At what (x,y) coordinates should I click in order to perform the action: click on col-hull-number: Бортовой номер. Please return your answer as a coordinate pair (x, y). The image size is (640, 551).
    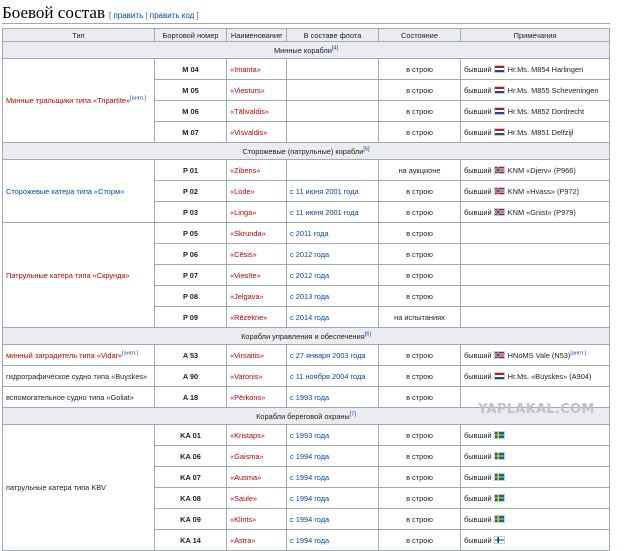
    Looking at the image, I should click on (190, 35).